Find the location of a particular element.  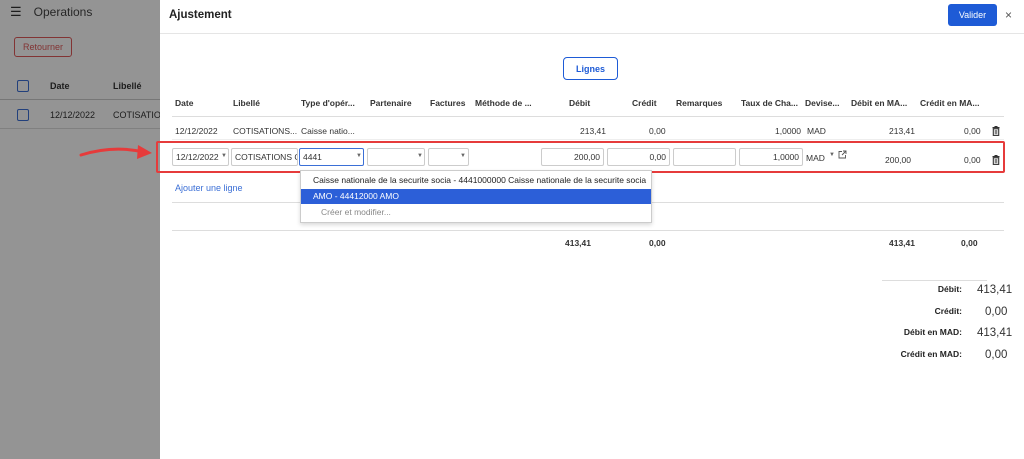

row1-debit: 213,41 is located at coordinates (593, 131).